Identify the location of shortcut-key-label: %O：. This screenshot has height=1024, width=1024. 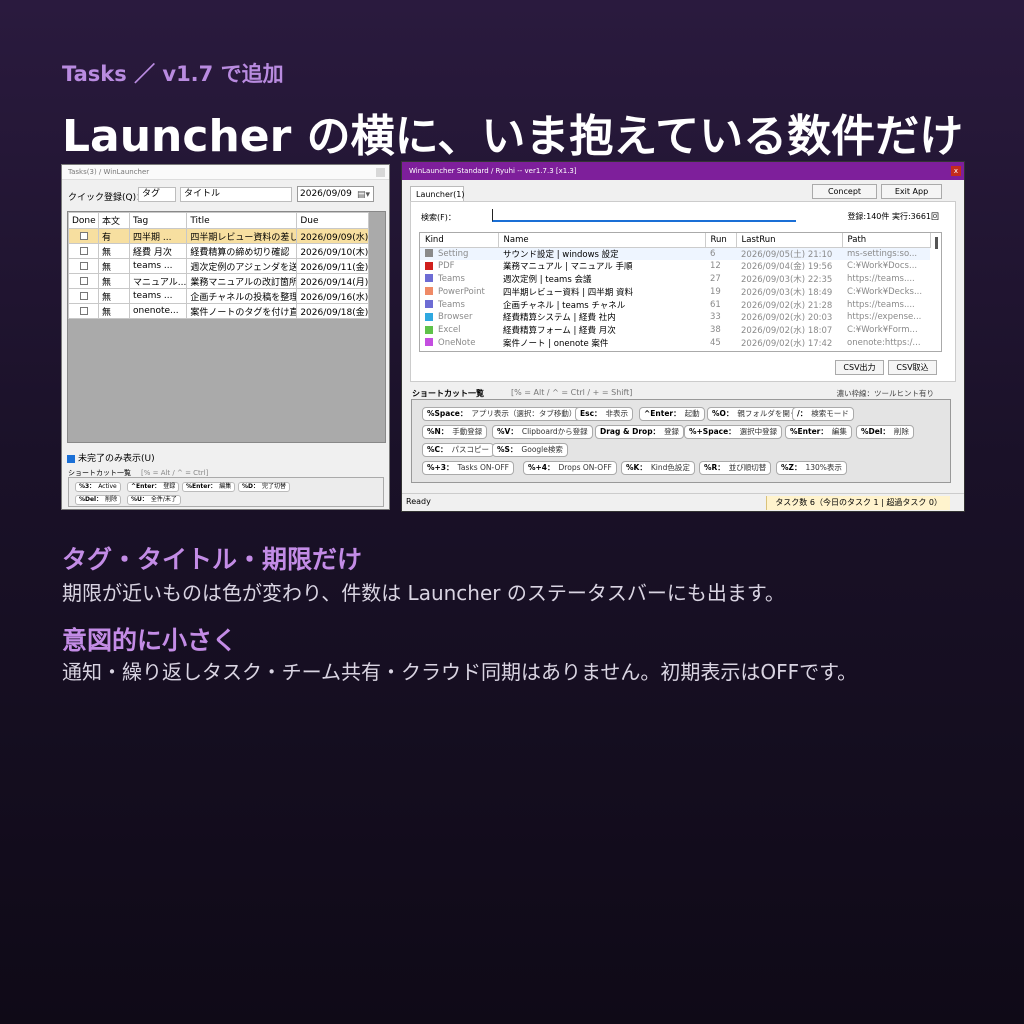
(723, 413).